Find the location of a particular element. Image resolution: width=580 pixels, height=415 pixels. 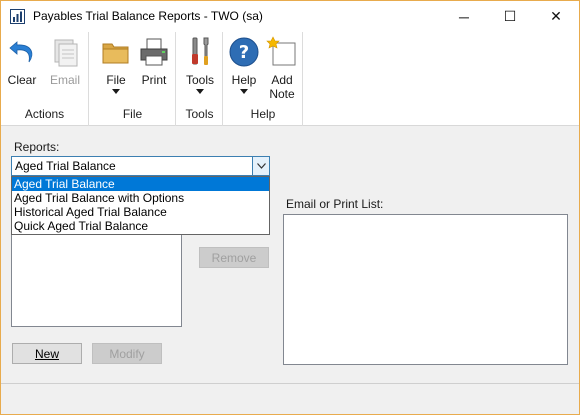

reports-dropdown-value: Aged Trial Balance is located at coordinates (65, 166).